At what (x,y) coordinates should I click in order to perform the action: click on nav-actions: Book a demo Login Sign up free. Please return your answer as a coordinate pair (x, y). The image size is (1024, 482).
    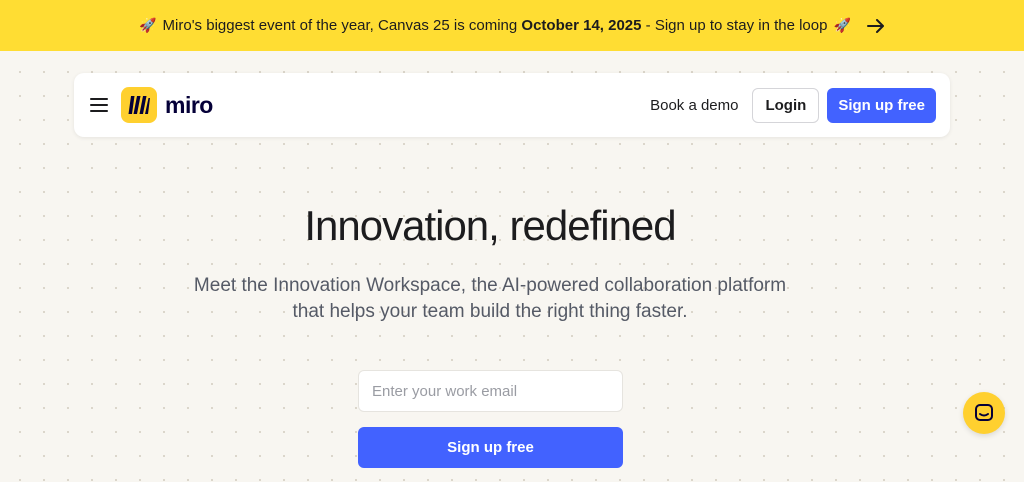
    Looking at the image, I should click on (793, 105).